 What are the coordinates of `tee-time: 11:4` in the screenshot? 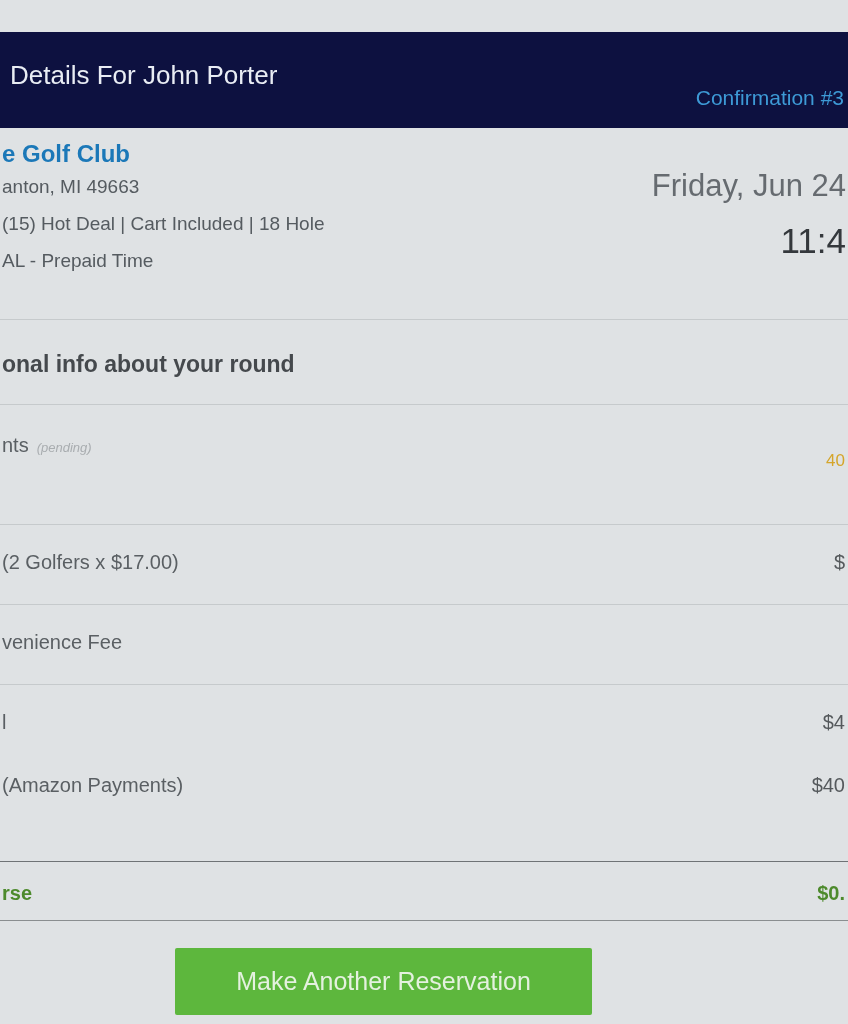 It's located at (813, 241).